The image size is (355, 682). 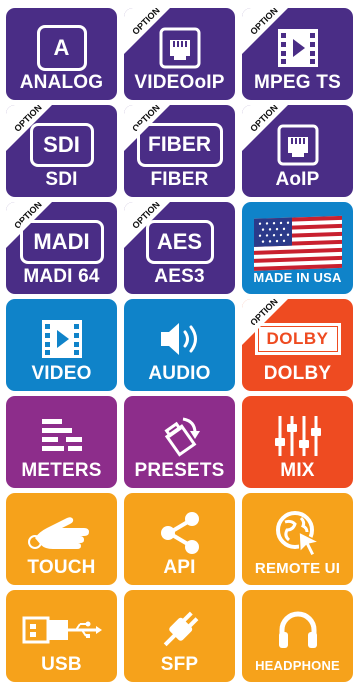 What do you see at coordinates (297, 242) in the screenshot?
I see `us-flag-icon` at bounding box center [297, 242].